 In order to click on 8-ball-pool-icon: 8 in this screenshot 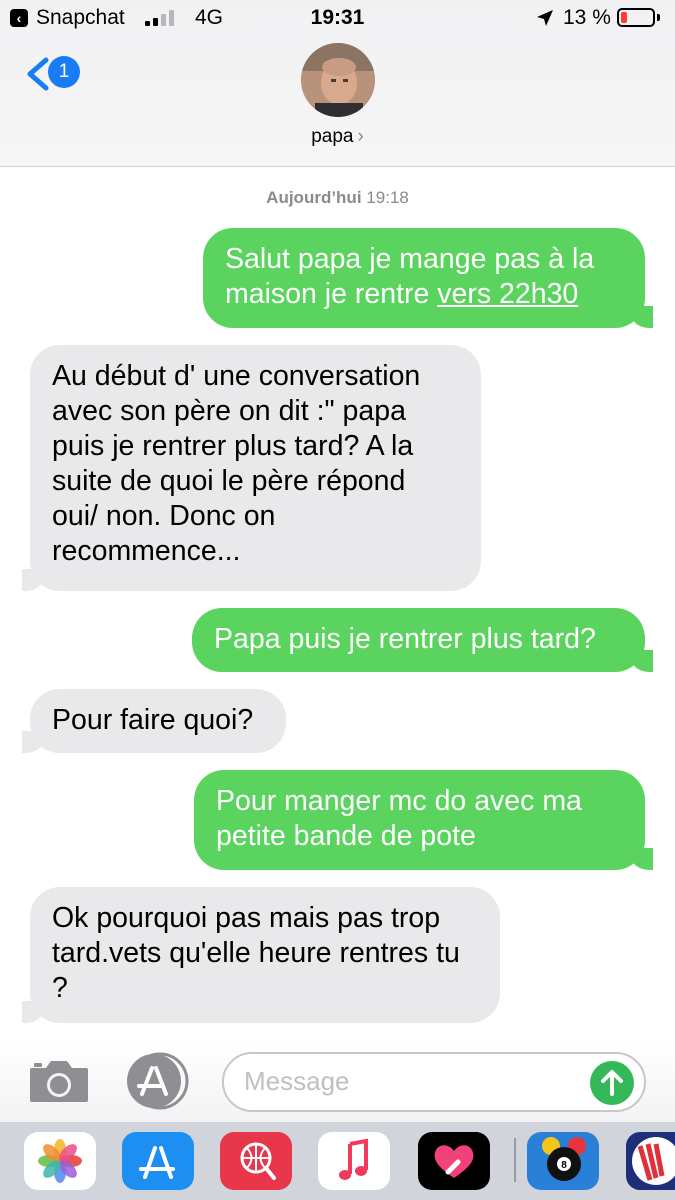, I will do `click(563, 1161)`.